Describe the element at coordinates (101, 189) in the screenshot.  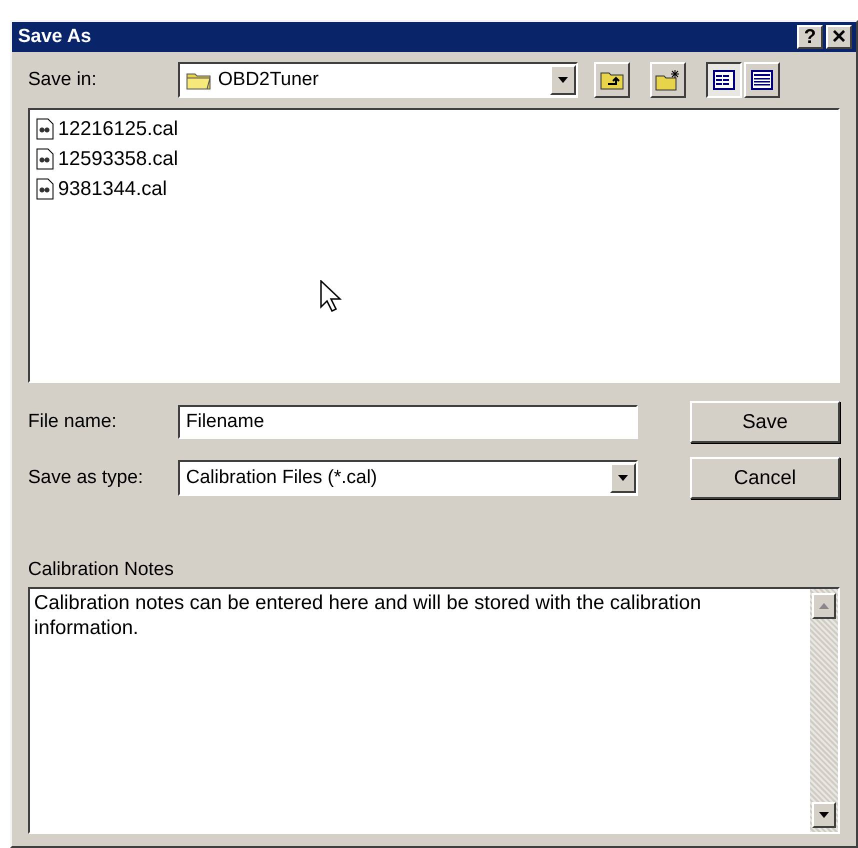
I see `file-item: 9381344.cal` at that location.